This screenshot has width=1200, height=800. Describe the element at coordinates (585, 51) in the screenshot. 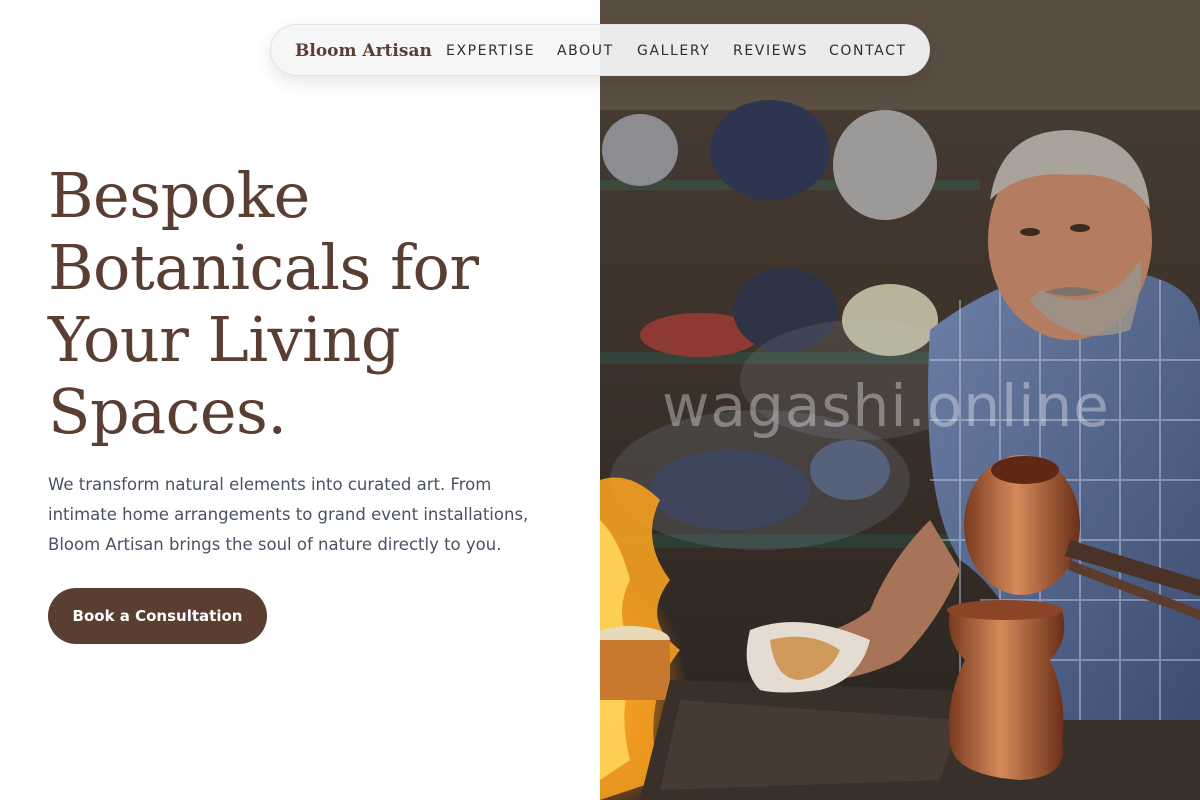

I see `nav-link-about: ABOUT` at that location.